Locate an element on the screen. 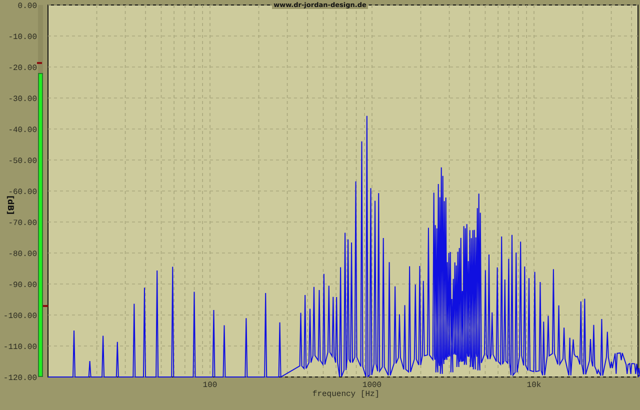  y-tick-label: -110.00 is located at coordinates (20, 347).